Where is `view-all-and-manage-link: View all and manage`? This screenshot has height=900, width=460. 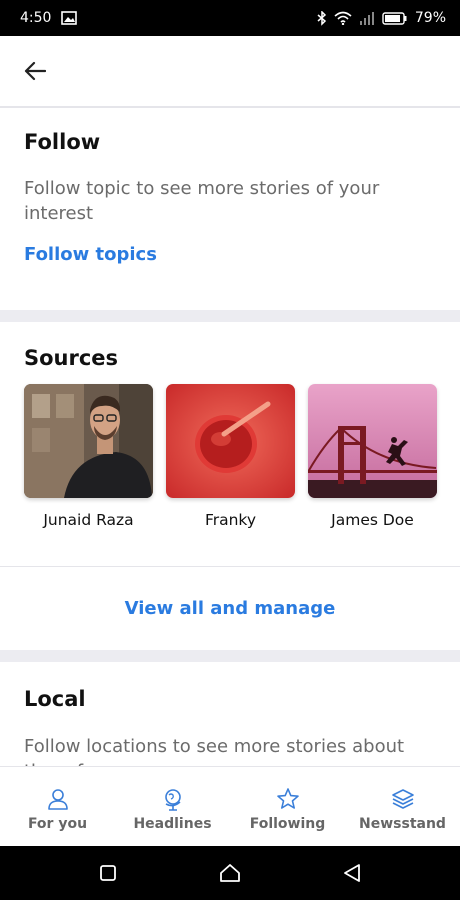
view-all-and-manage-link: View all and manage is located at coordinates (230, 608).